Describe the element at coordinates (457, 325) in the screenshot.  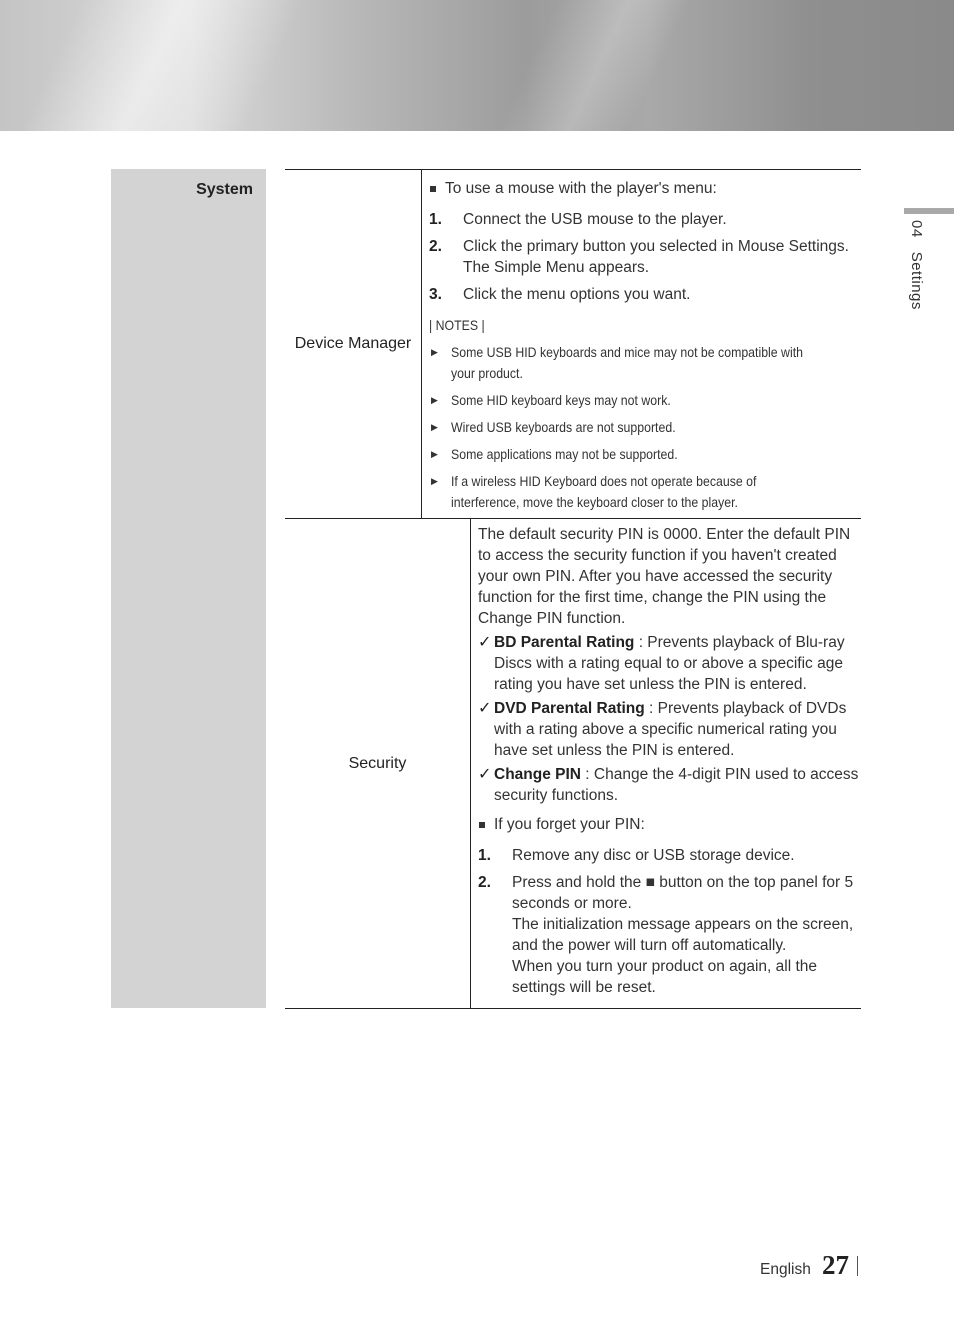
I see `notes-heading: | NOTES |` at that location.